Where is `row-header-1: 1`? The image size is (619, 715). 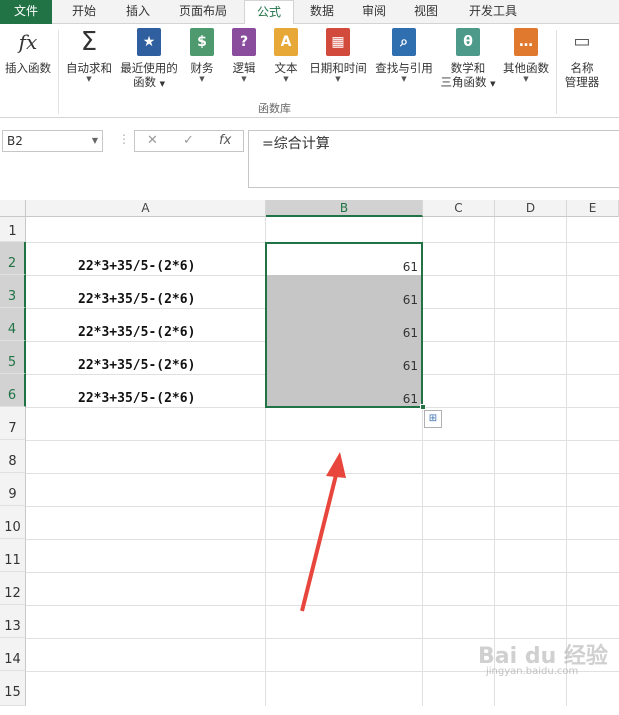
row-header-1: 1 is located at coordinates (13, 229).